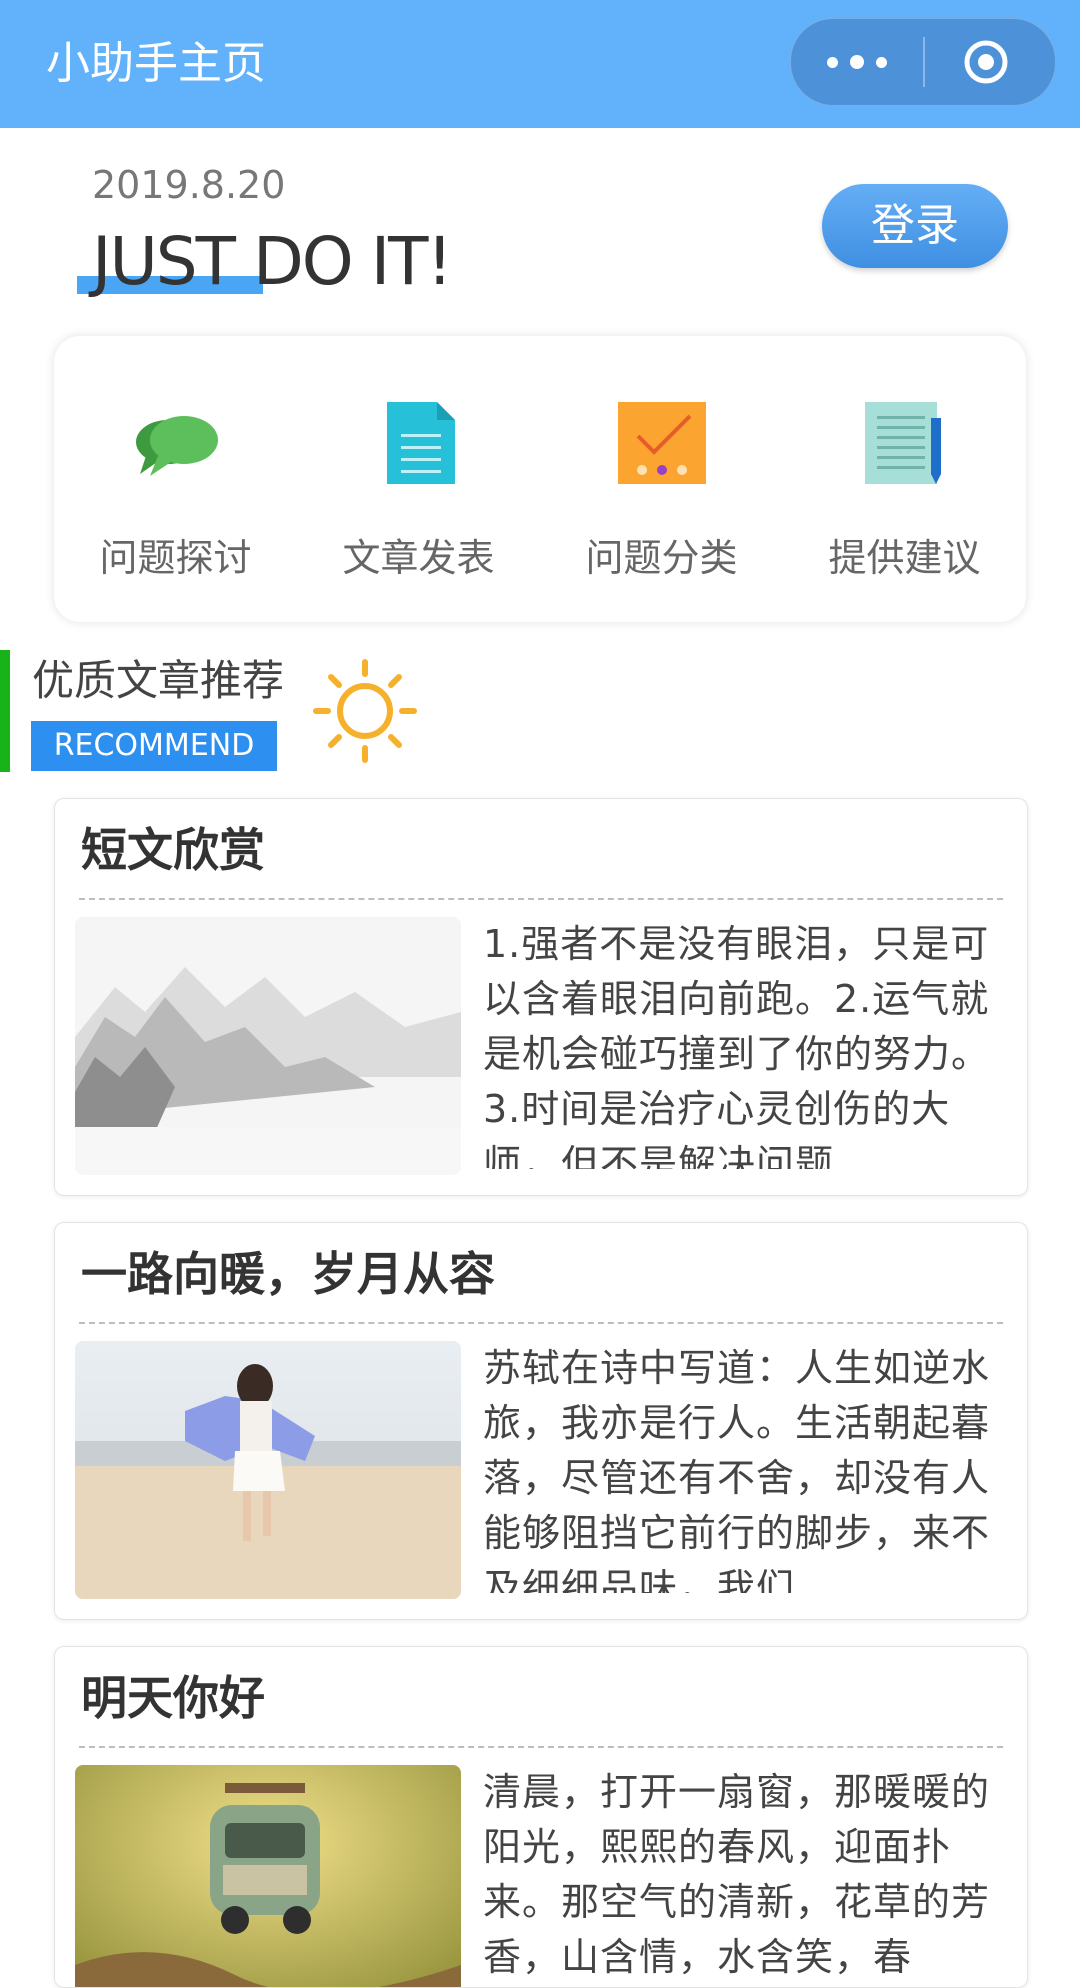 This screenshot has width=1080, height=1988. Describe the element at coordinates (904, 558) in the screenshot. I see `entry-label: 提供建议` at that location.